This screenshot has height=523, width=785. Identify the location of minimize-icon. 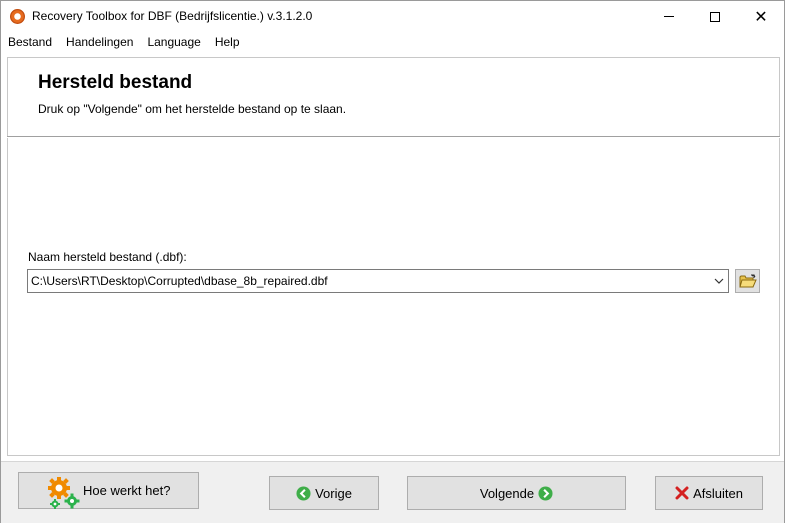
(669, 16).